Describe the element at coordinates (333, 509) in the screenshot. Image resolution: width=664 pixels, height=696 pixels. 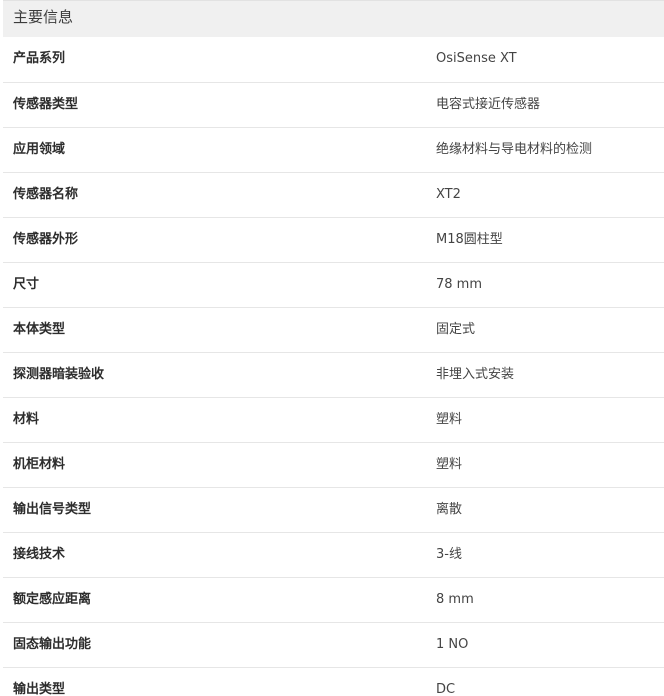
I see `spec-row-output-signal: 输出信号类型 离散` at that location.